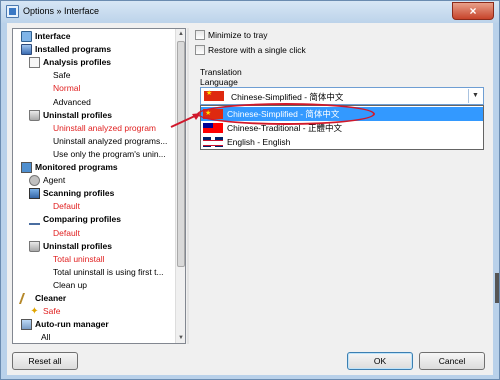 This screenshot has width=500, height=380. What do you see at coordinates (94, 337) in the screenshot?
I see `tree-item: All` at bounding box center [94, 337].